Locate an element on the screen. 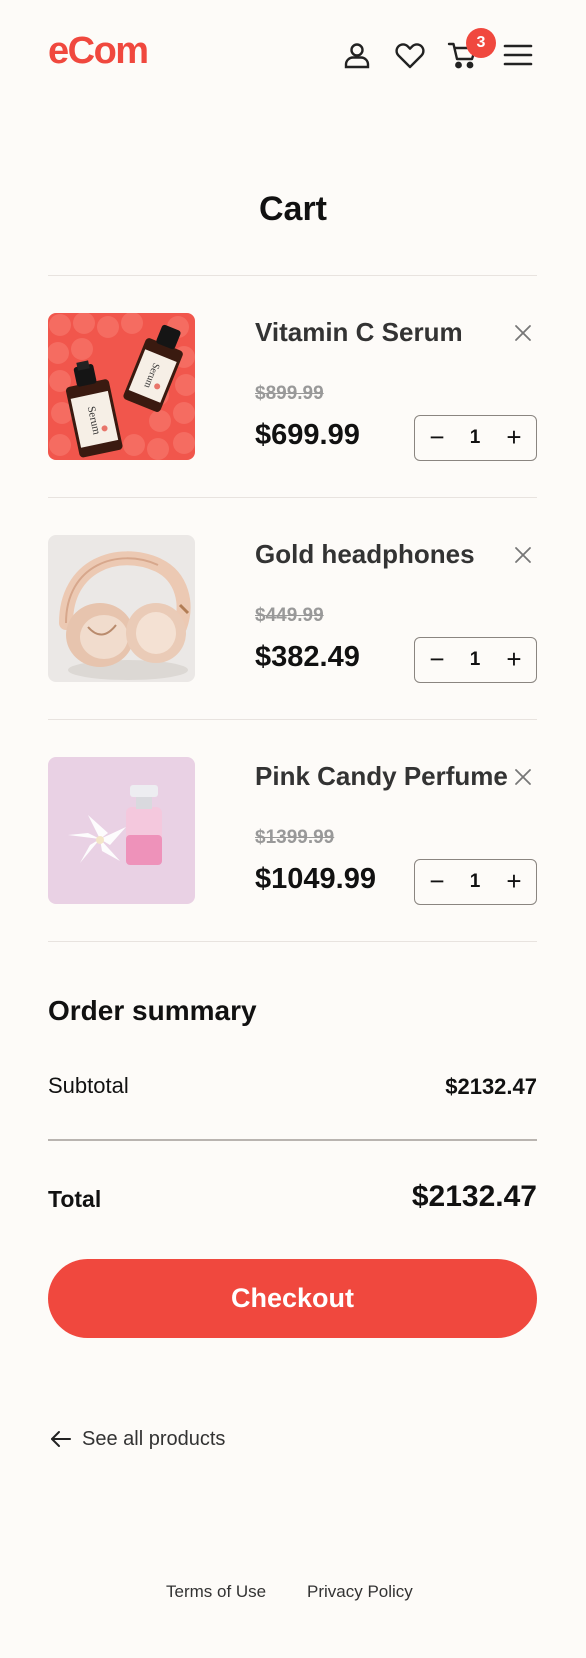 The height and width of the screenshot is (1658, 586). arrow-left-icon is located at coordinates (61, 1439).